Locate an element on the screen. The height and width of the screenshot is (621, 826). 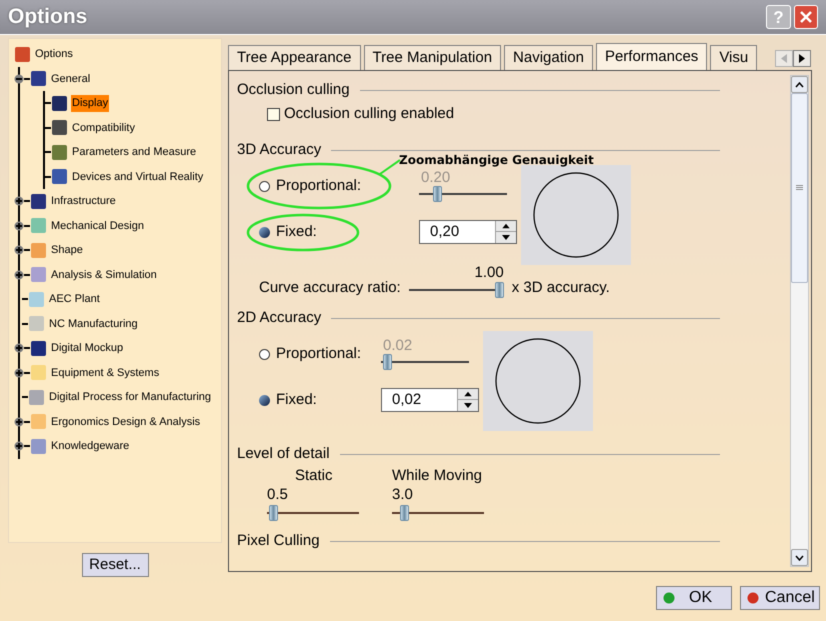
tree-item: NC Manufacturing is located at coordinates (93, 324).